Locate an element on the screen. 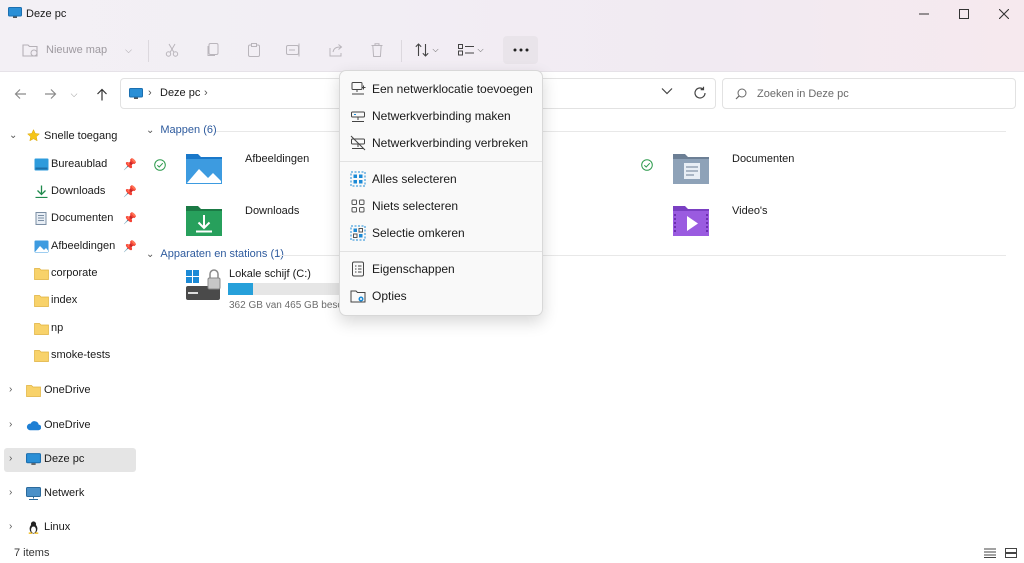  view-button: ⌵ is located at coordinates (471, 50).